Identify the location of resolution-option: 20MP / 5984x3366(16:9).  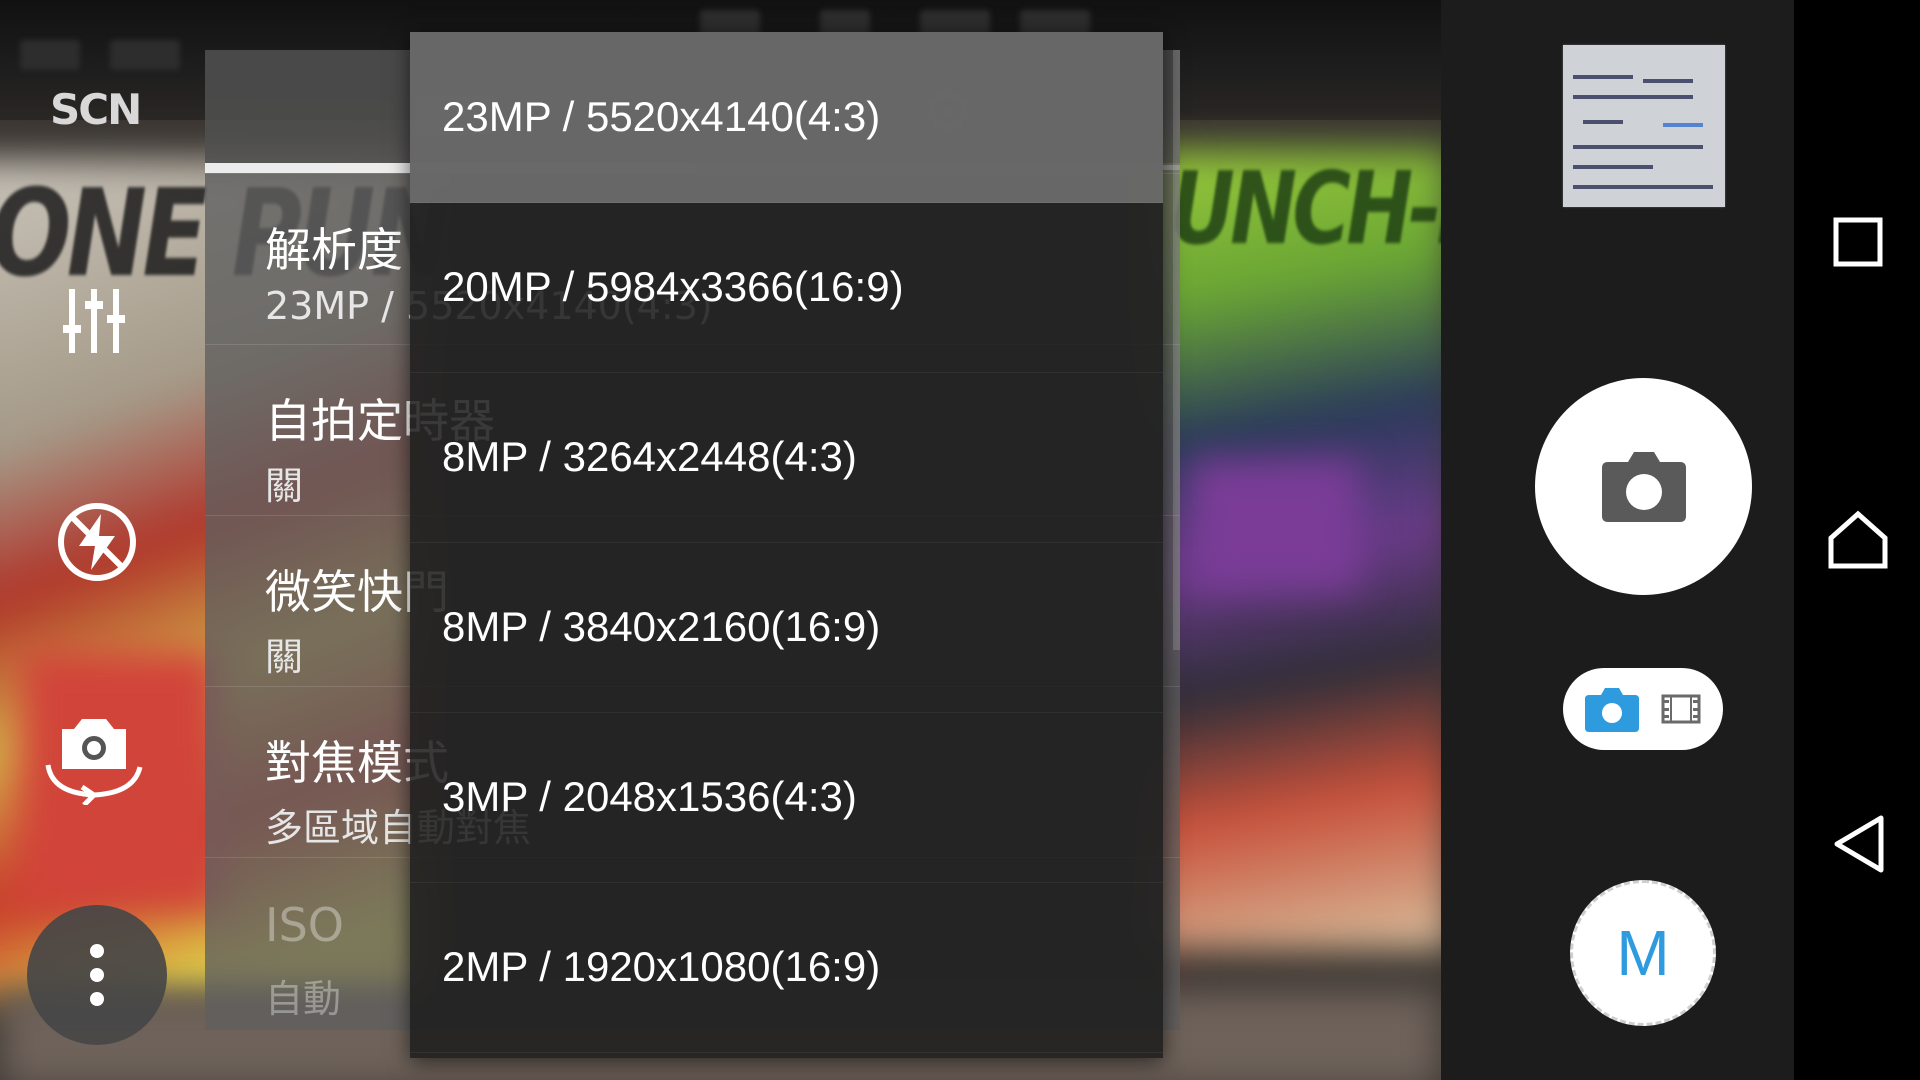
(786, 287).